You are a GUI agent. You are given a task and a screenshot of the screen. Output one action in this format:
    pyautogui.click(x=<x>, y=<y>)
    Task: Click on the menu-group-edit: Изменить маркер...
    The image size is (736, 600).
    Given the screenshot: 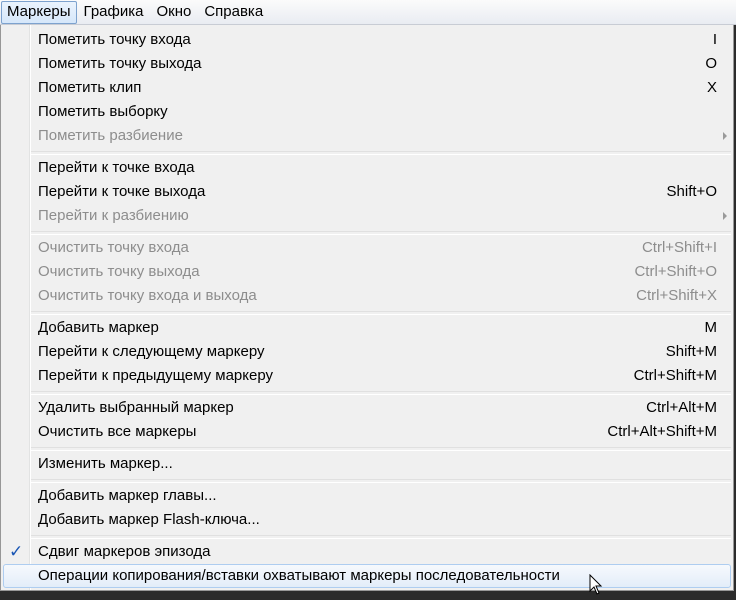 What is the action you would take?
    pyautogui.click(x=367, y=464)
    